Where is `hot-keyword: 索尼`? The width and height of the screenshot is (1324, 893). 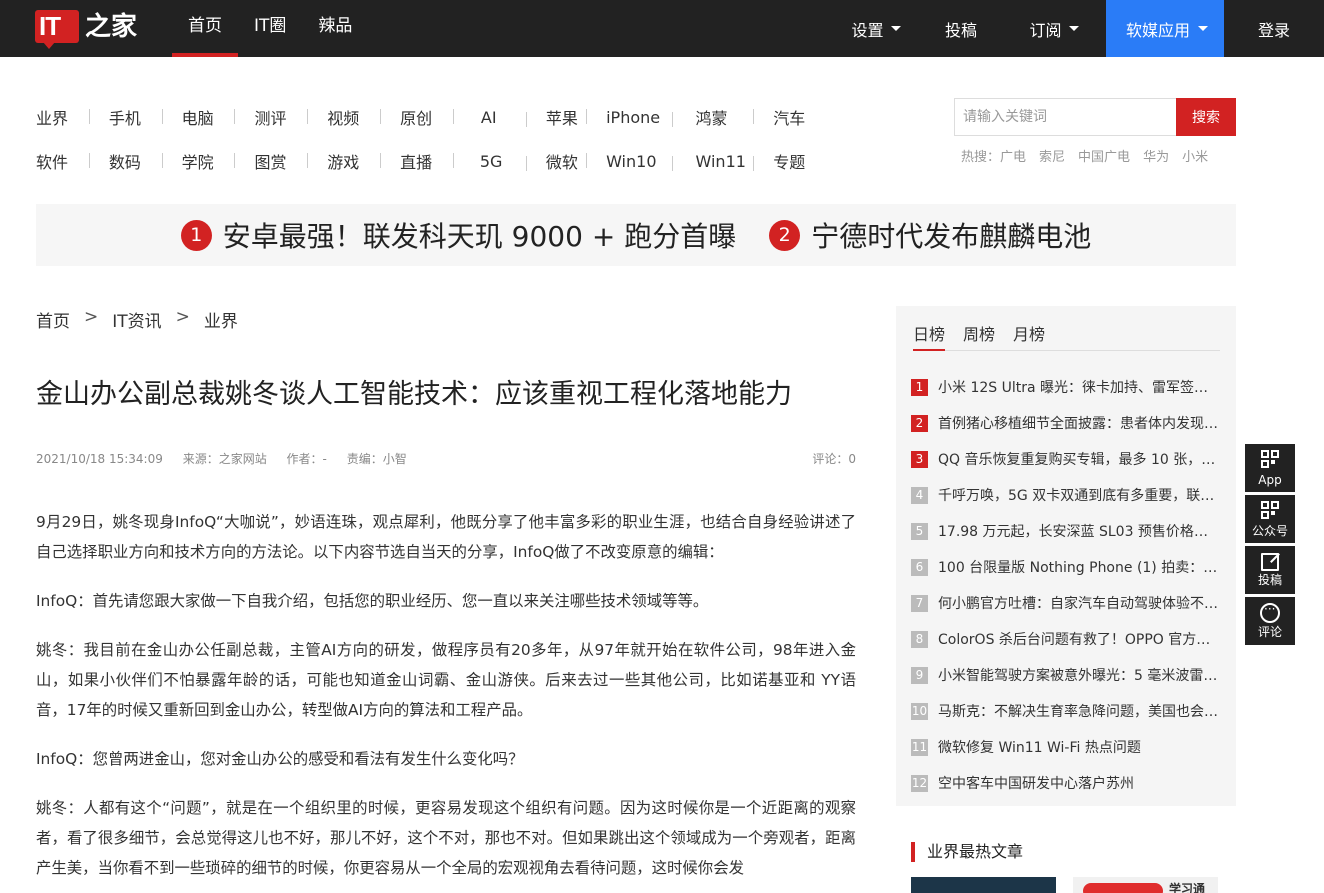
hot-keyword: 索尼 is located at coordinates (1052, 155).